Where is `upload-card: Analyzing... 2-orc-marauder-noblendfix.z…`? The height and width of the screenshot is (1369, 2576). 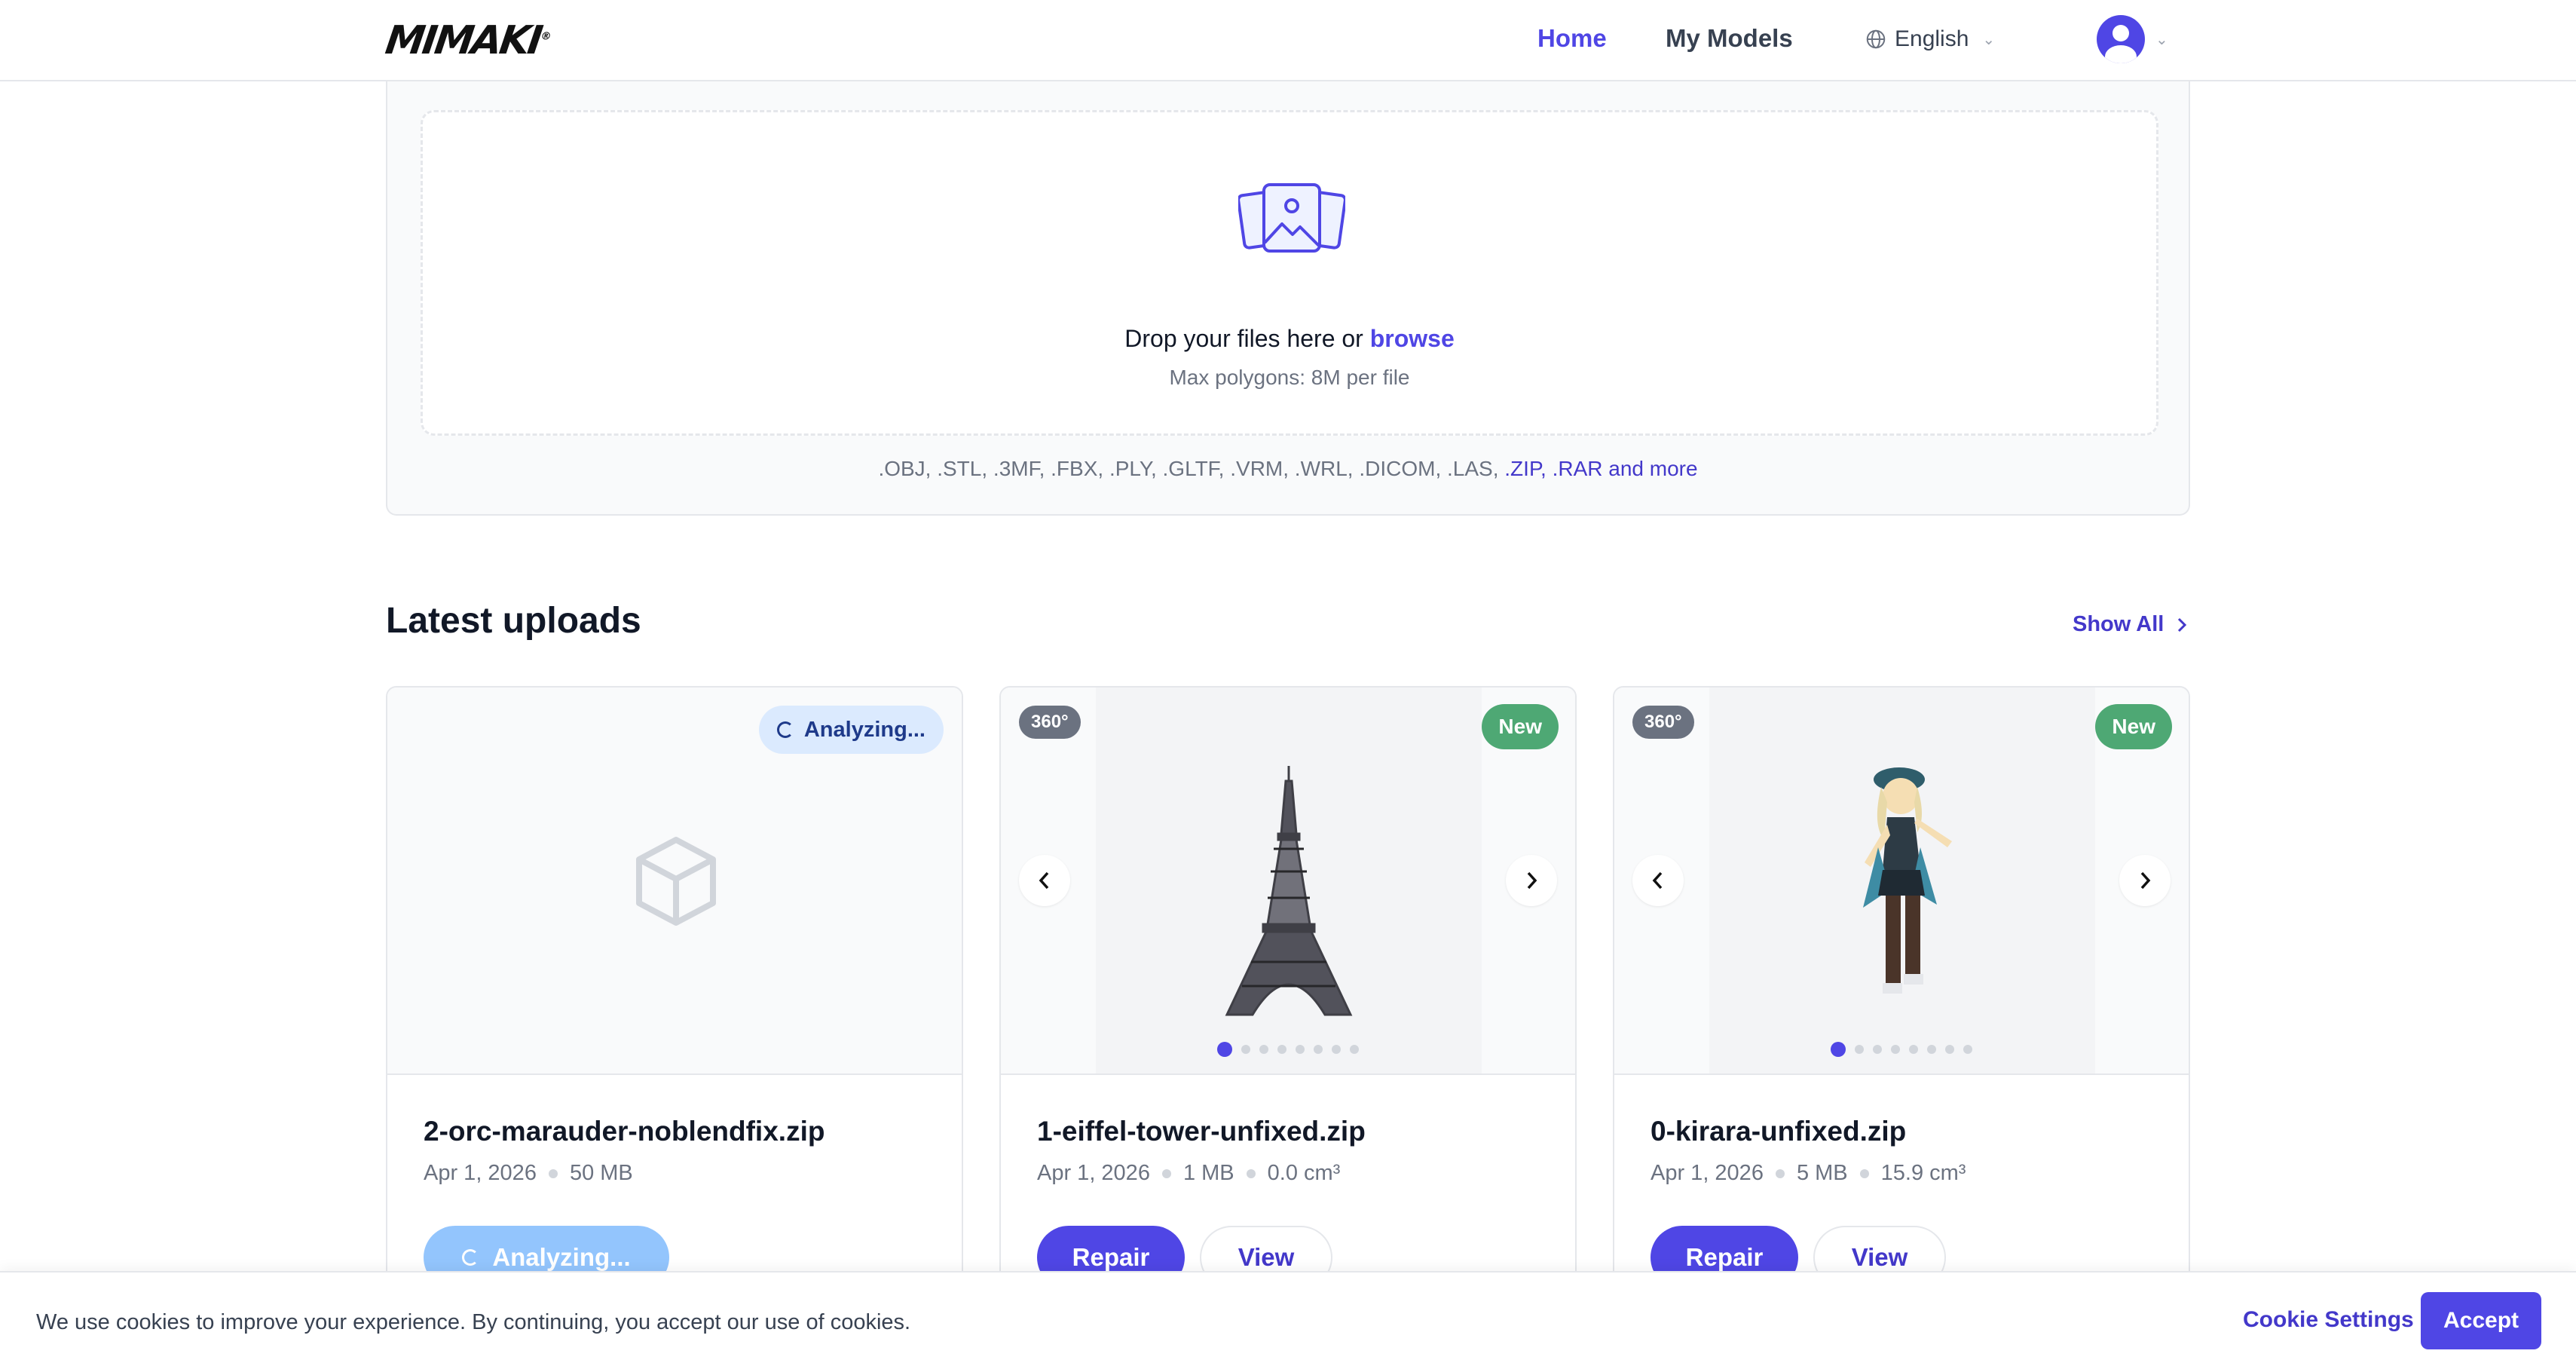 upload-card: Analyzing... 2-orc-marauder-noblendfix.z… is located at coordinates (674, 1027).